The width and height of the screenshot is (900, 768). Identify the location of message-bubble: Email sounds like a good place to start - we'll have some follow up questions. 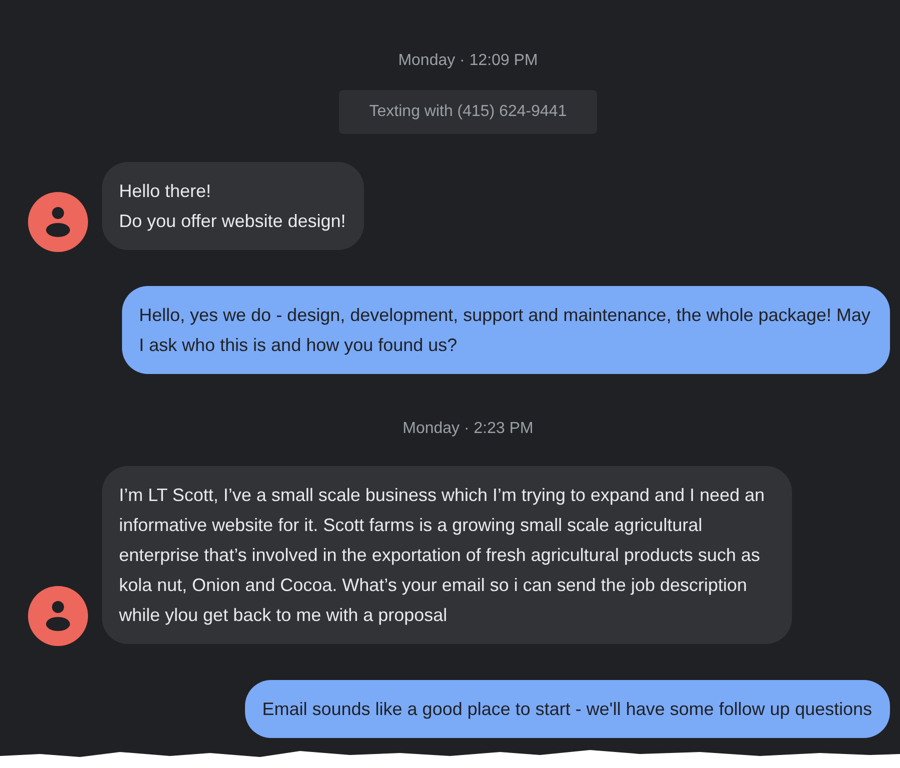
(567, 709).